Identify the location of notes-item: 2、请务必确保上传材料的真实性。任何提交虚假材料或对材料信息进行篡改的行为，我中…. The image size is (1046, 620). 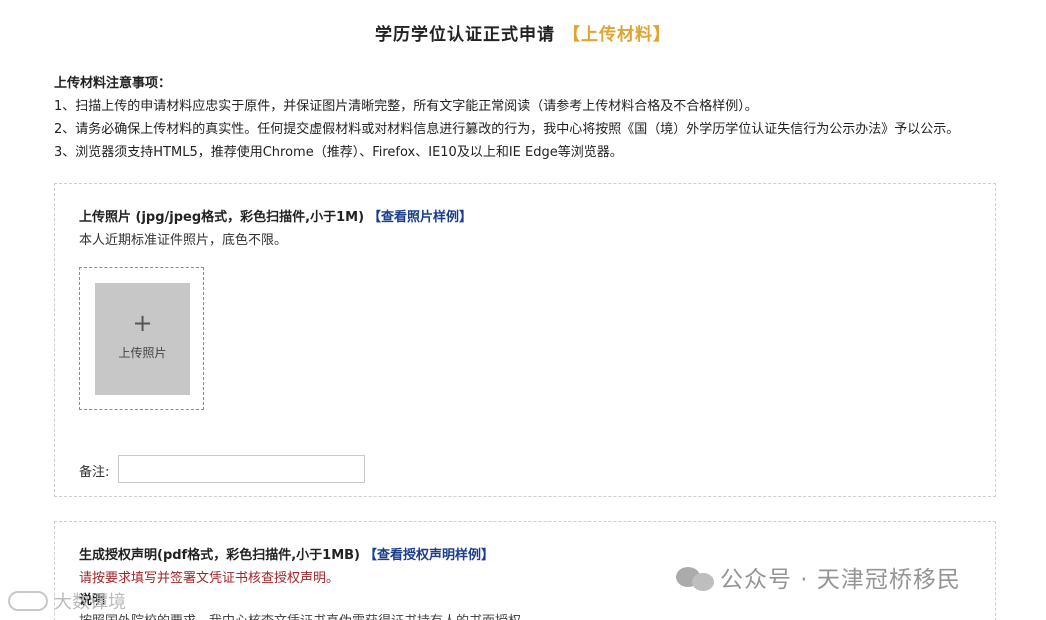
(507, 129).